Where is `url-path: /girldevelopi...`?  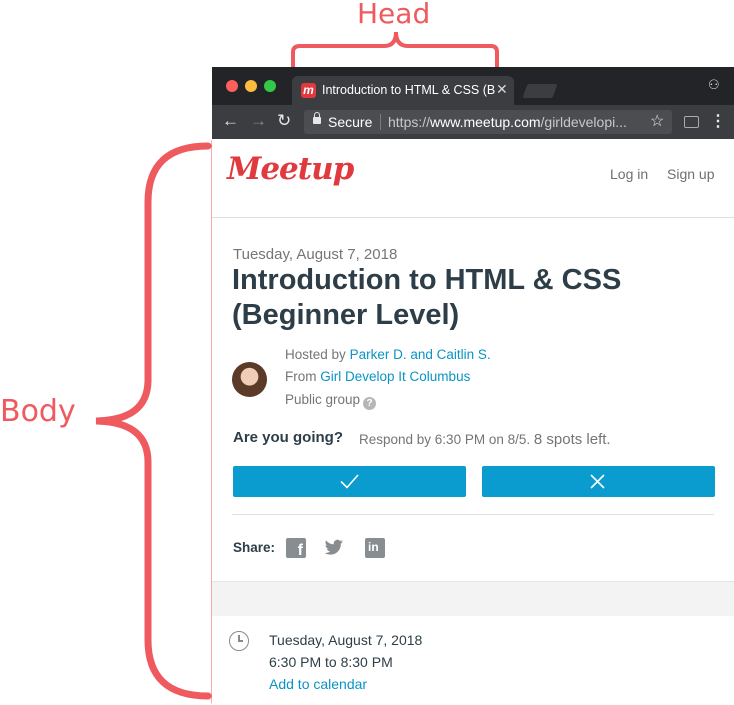 url-path: /girldevelopi... is located at coordinates (583, 122).